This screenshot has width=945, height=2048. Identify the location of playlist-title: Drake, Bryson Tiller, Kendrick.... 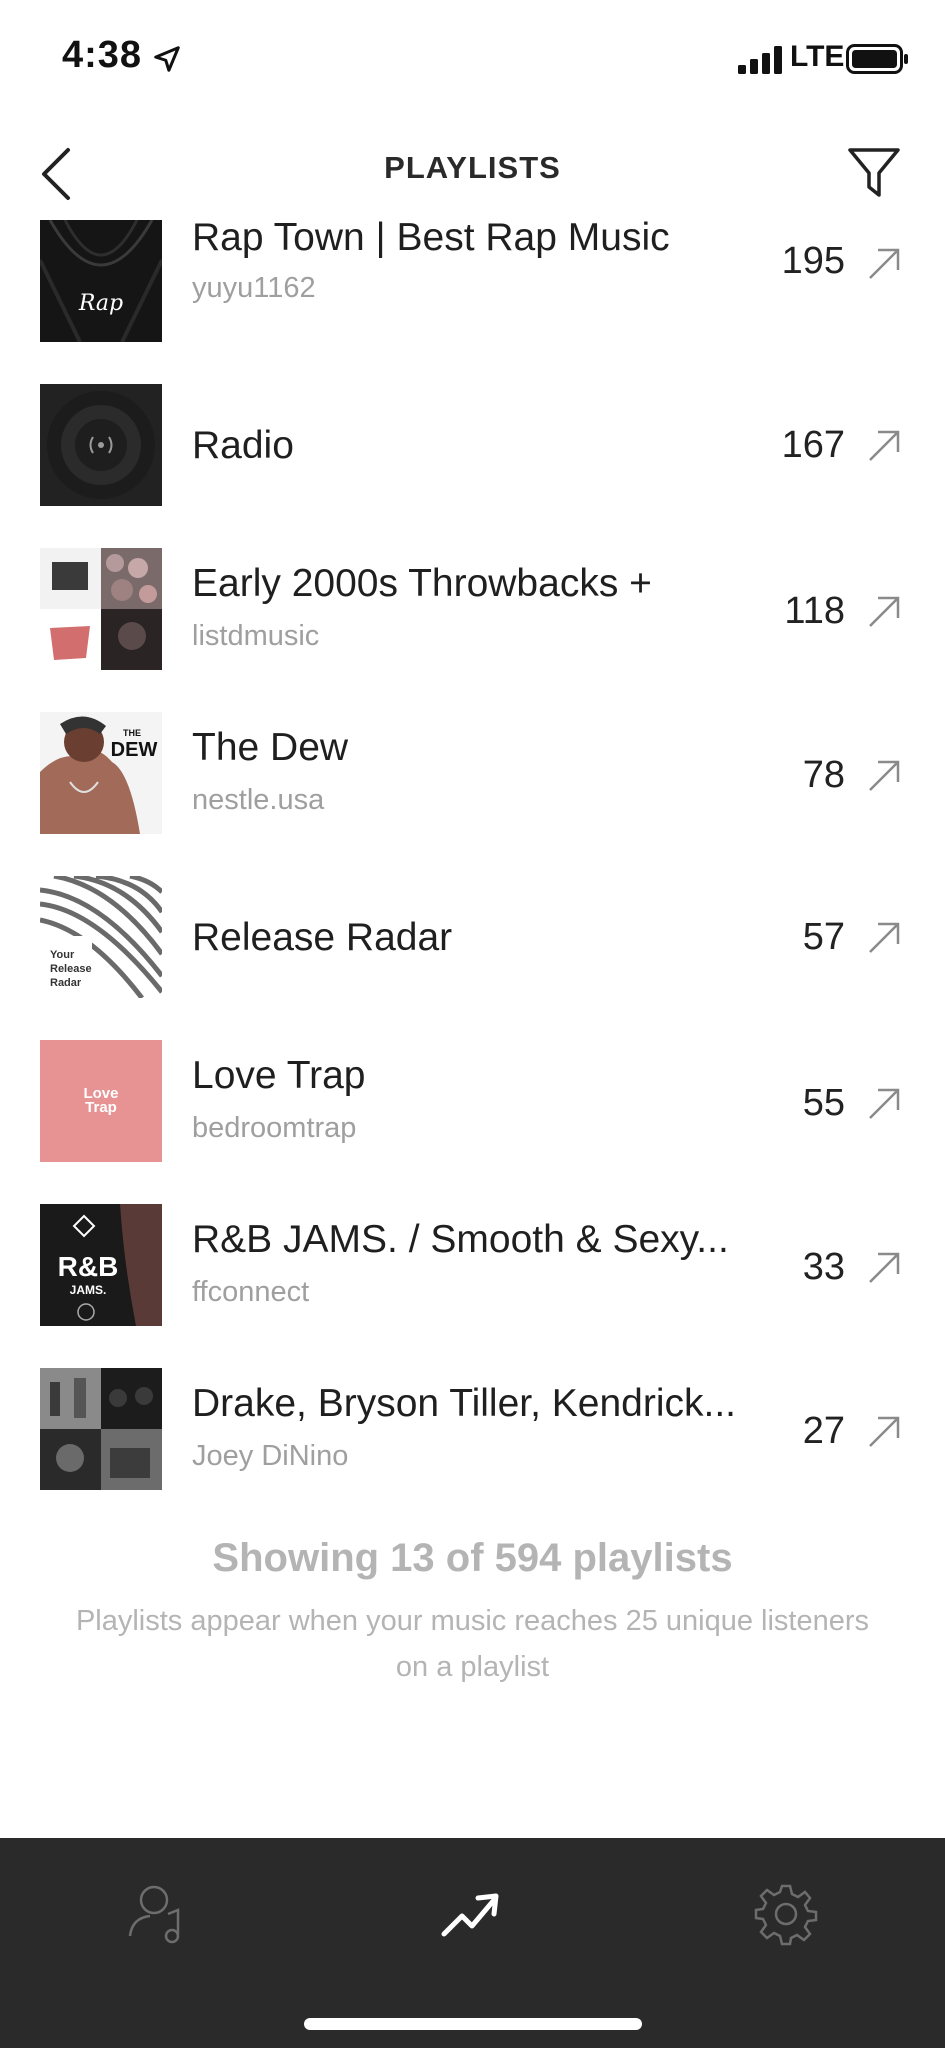
(464, 1403).